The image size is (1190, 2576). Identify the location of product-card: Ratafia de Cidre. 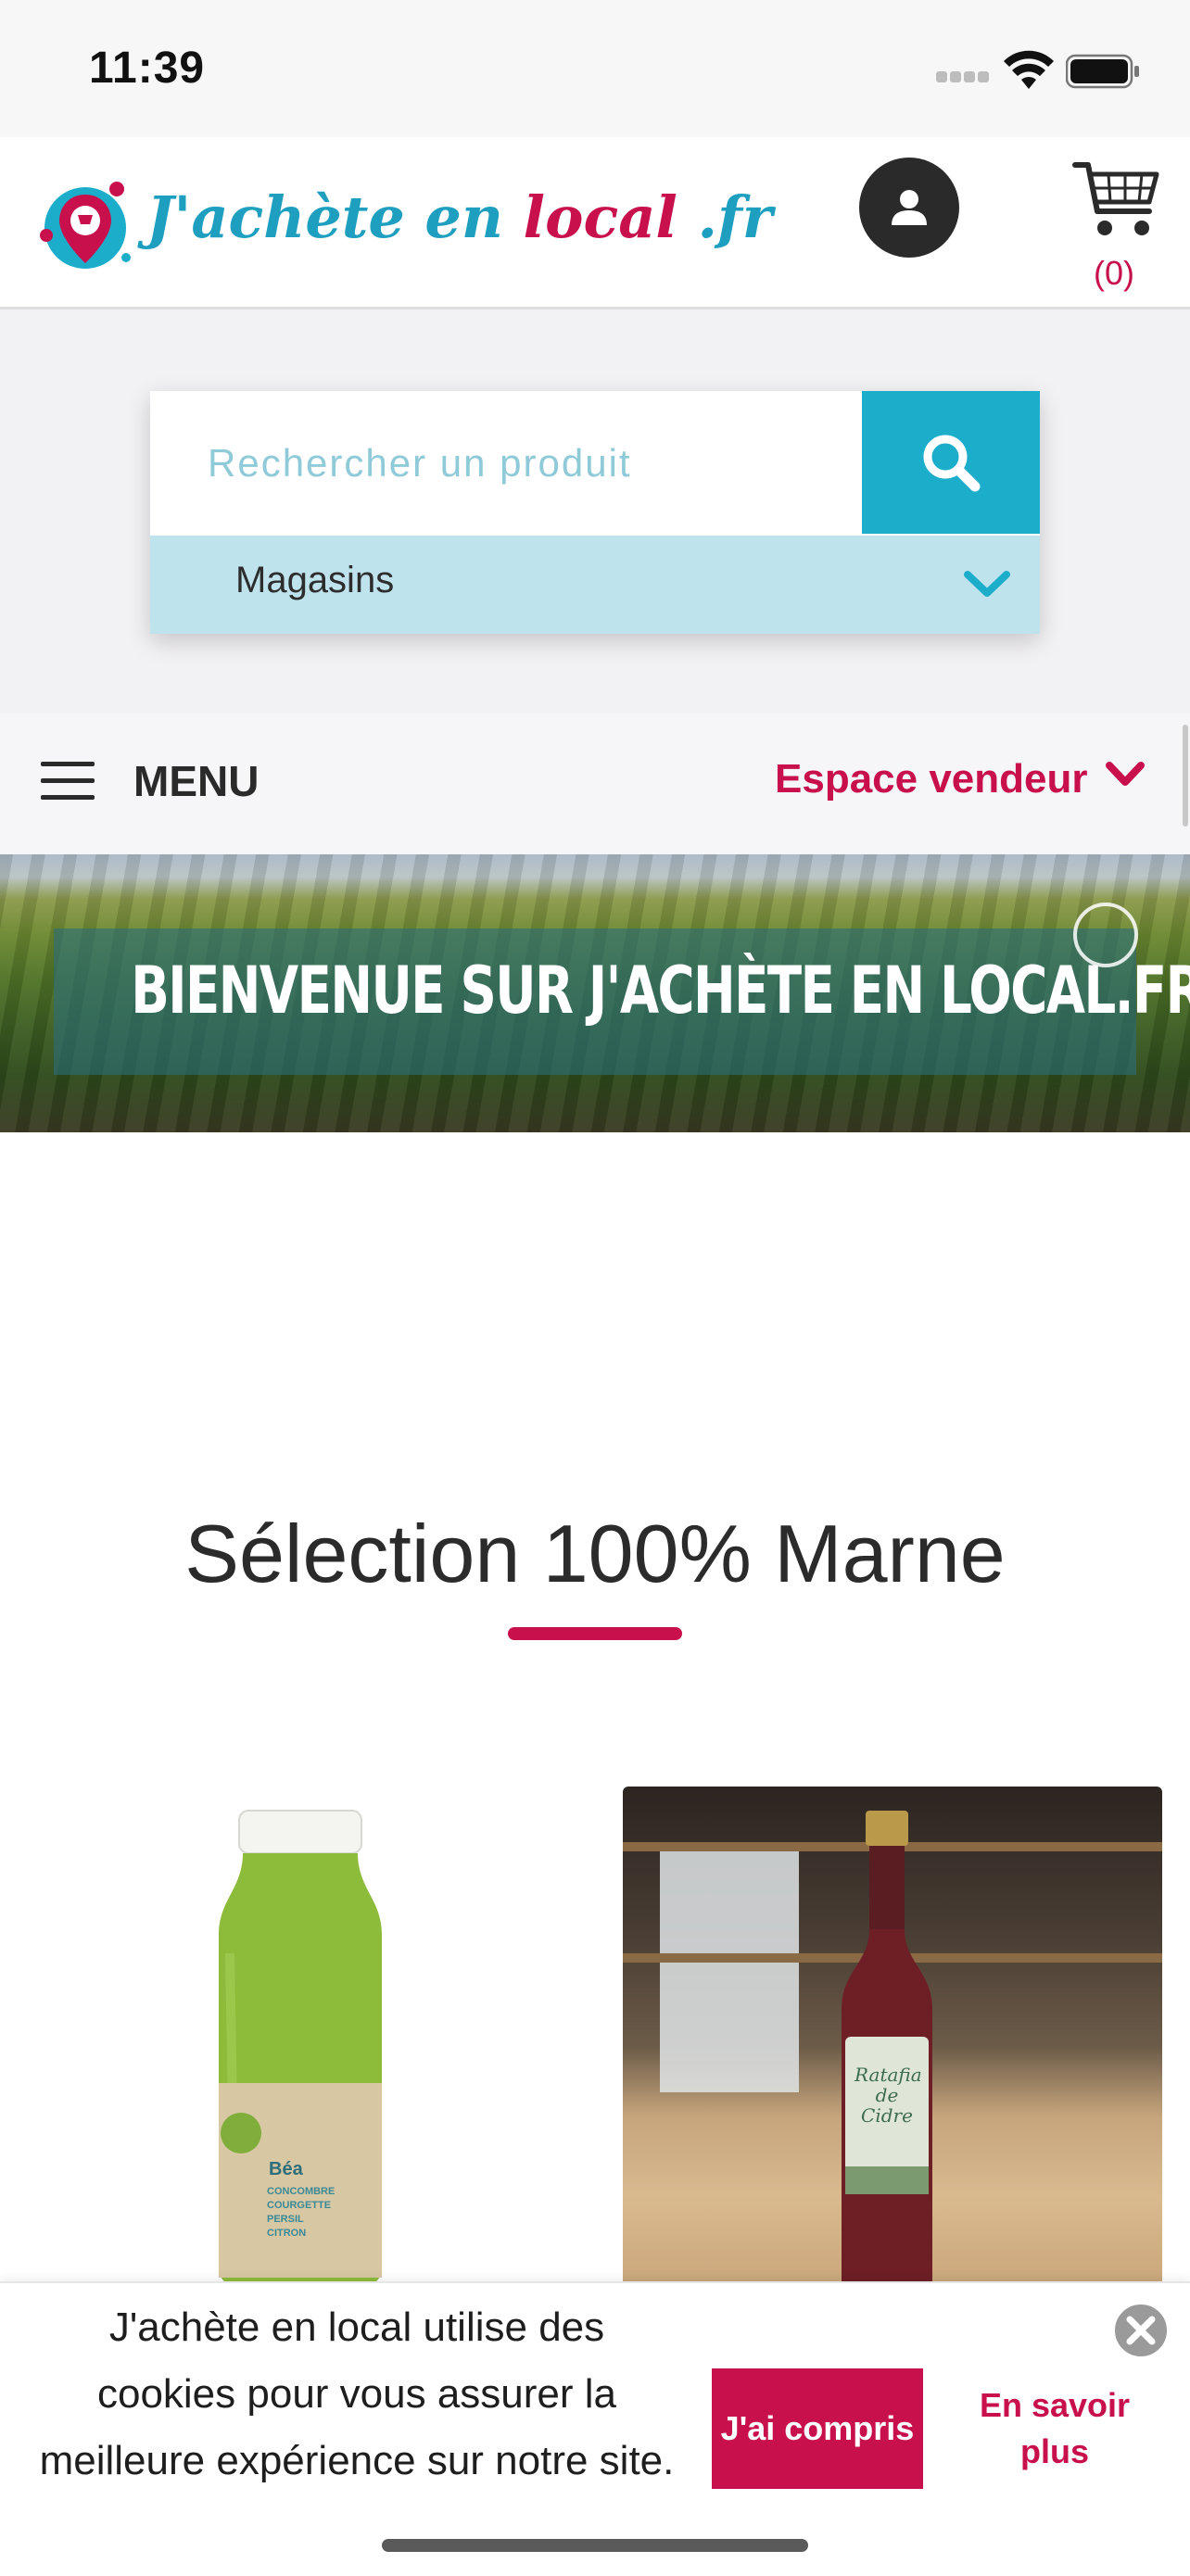
(892, 2037).